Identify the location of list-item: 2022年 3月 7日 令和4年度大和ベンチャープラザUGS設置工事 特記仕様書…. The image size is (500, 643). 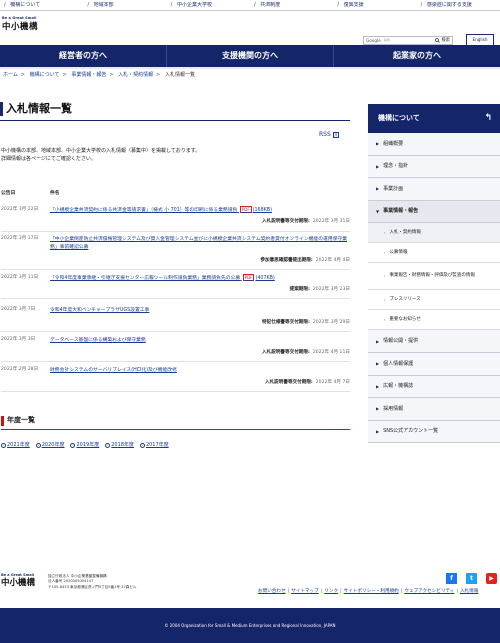
(175, 320).